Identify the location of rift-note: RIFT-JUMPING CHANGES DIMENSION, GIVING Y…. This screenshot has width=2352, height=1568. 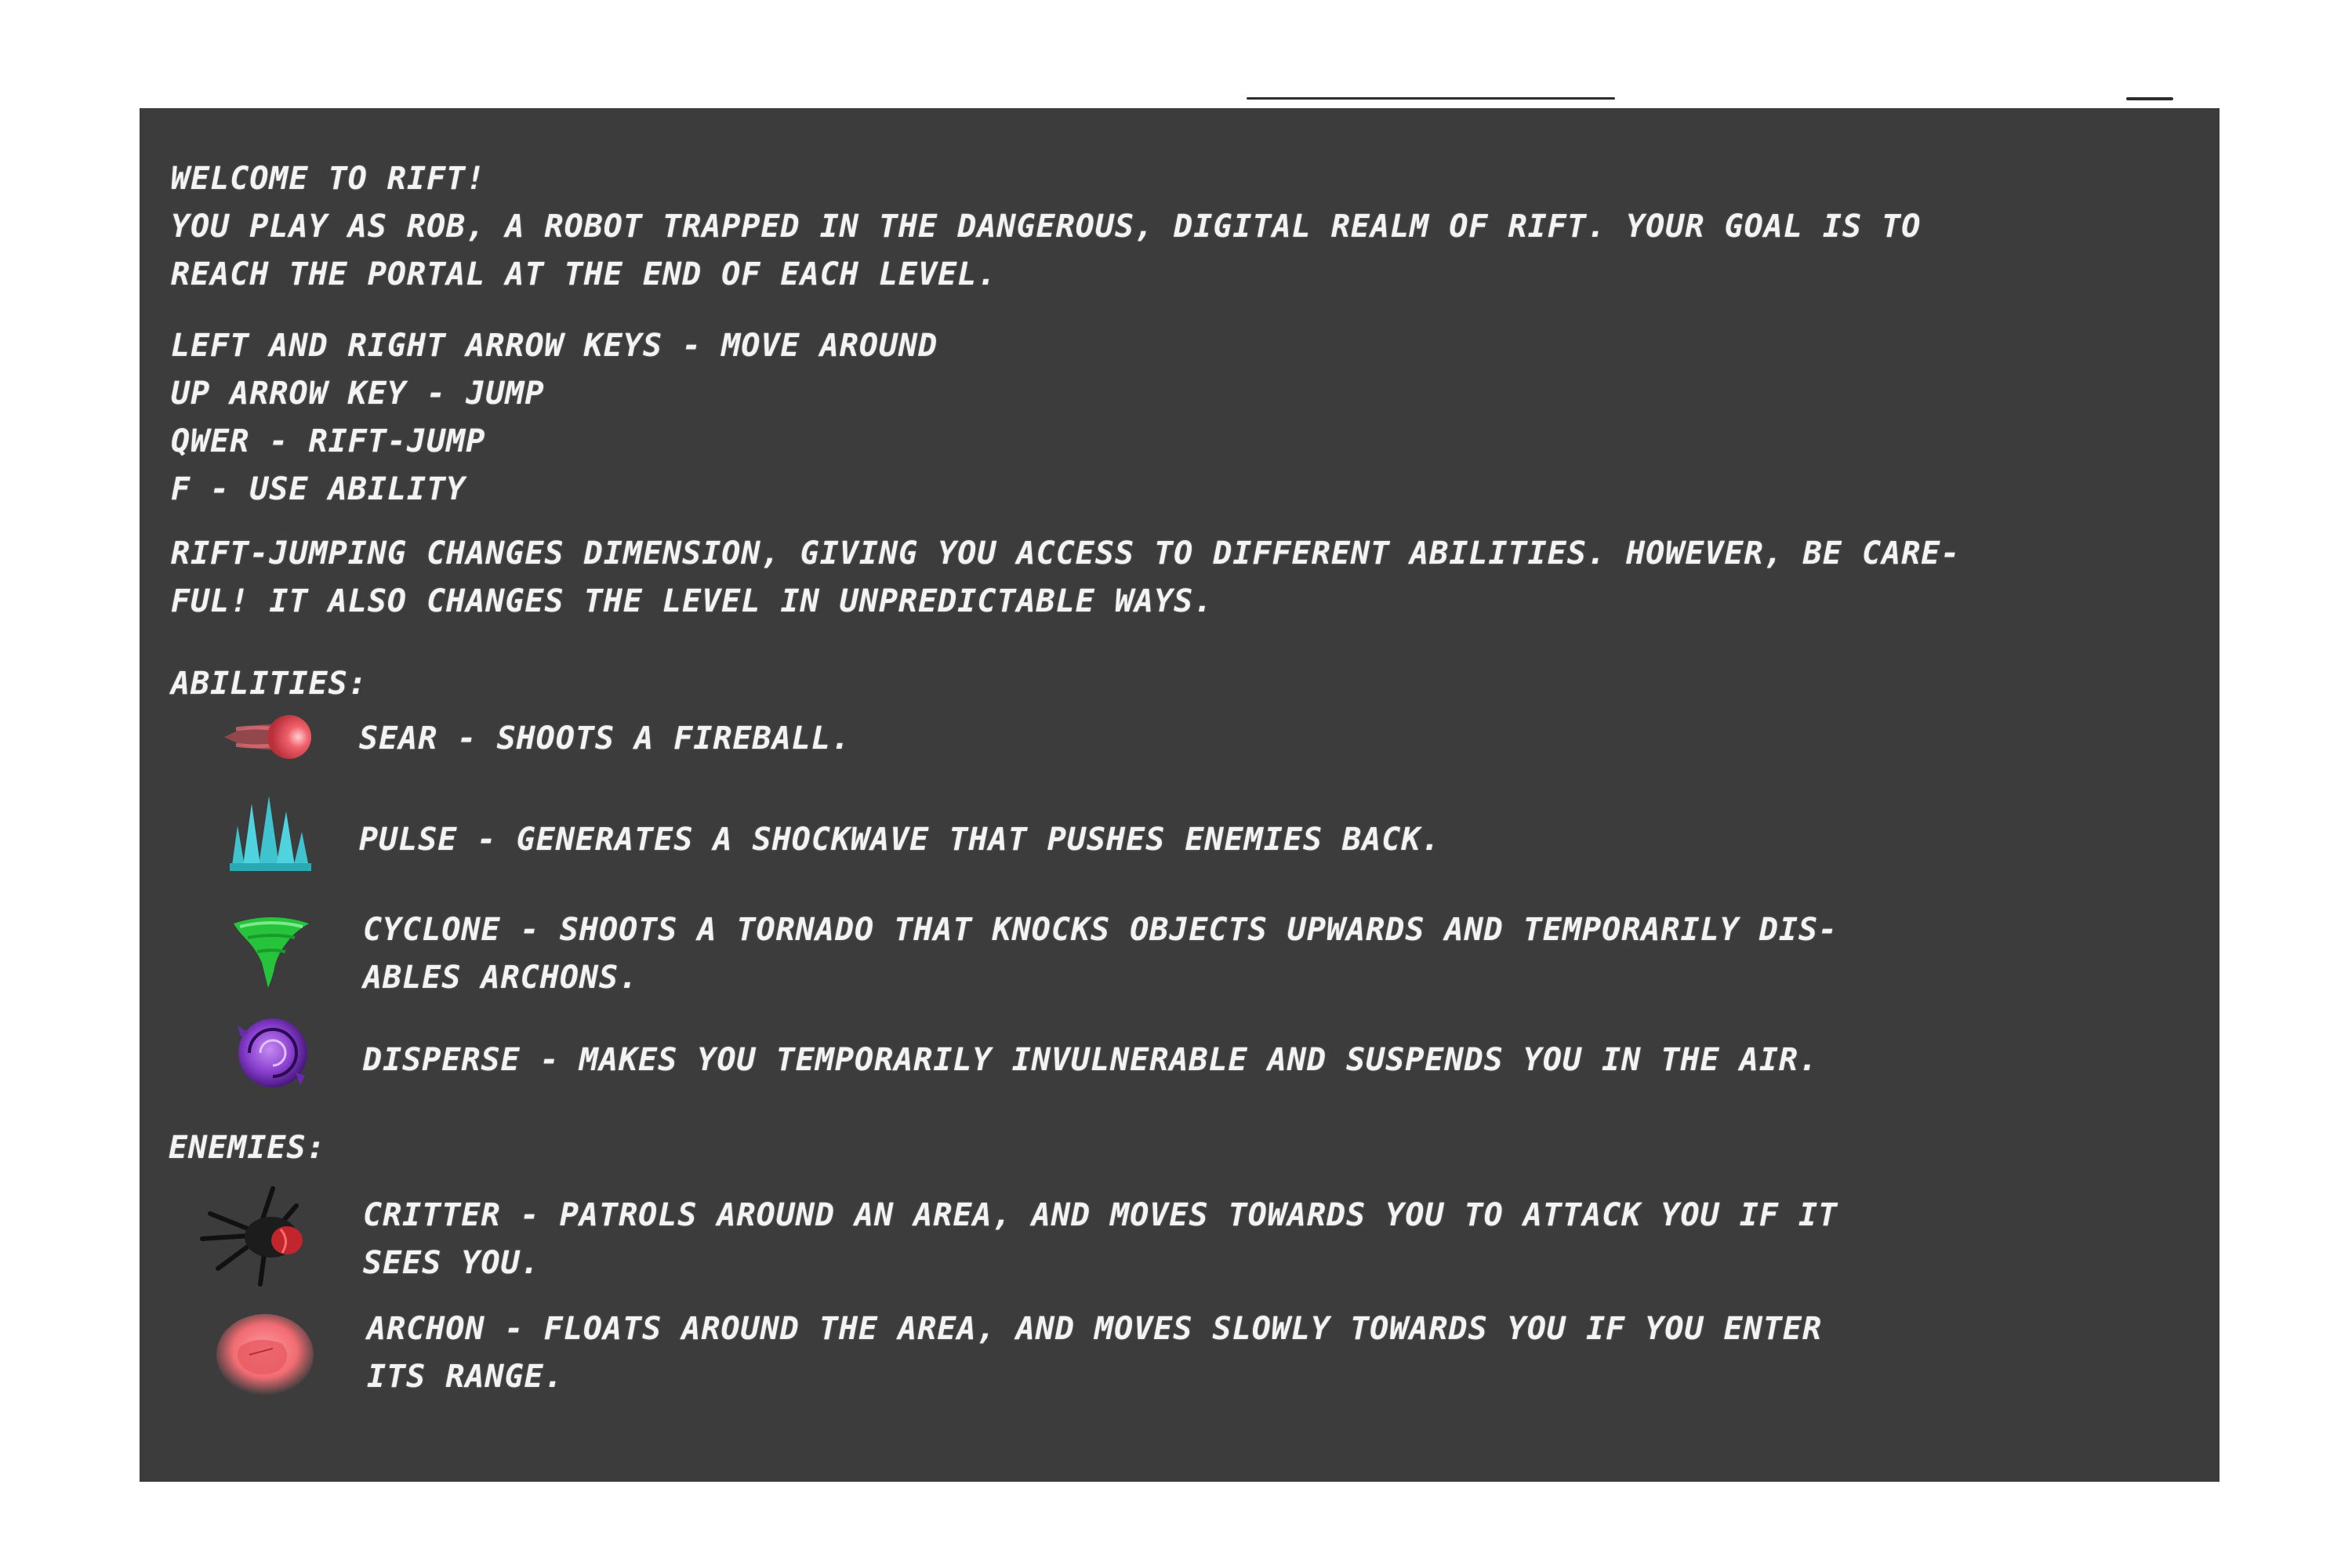
(1066, 577).